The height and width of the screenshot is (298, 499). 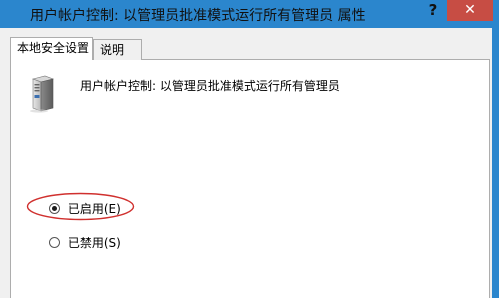 What do you see at coordinates (54, 208) in the screenshot?
I see `enabled-radio` at bounding box center [54, 208].